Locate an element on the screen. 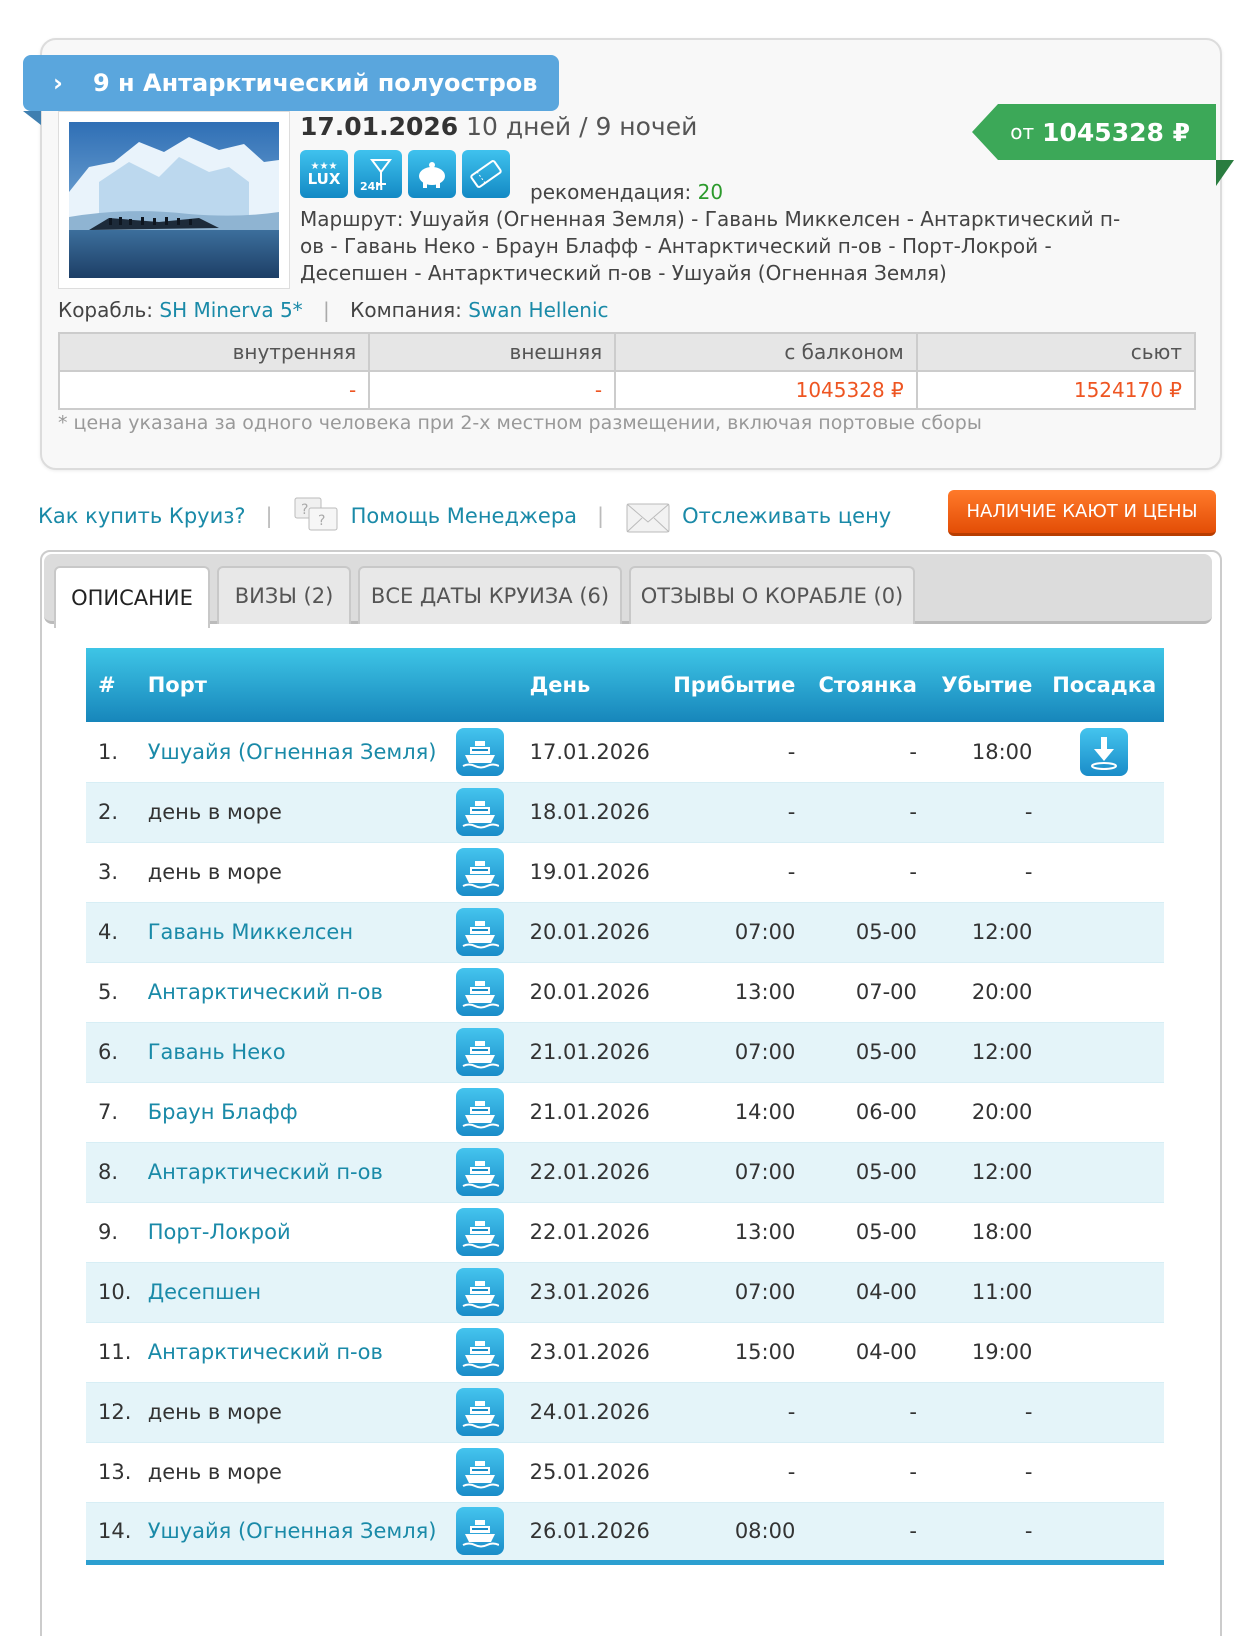  tab-ship-reviews: ОТЗЫВЫ О КОРАБЛЕ (0) is located at coordinates (772, 595).